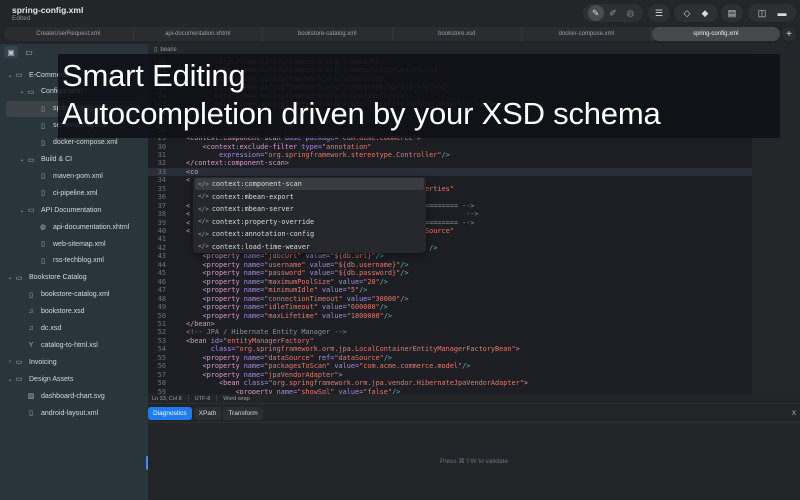 The width and height of the screenshot is (800, 500). Describe the element at coordinates (715, 34) in the screenshot. I see `tab-spring-config-xml: spring-config.xml` at that location.